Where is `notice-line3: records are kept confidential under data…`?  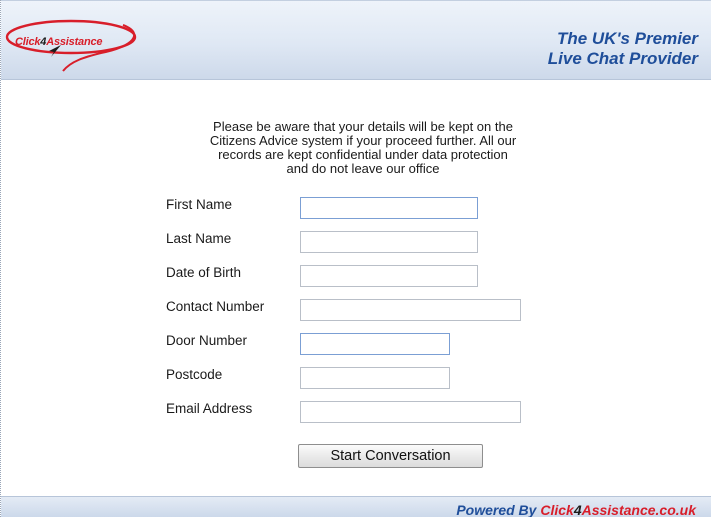
notice-line3: records are kept confidential under data… is located at coordinates (363, 154).